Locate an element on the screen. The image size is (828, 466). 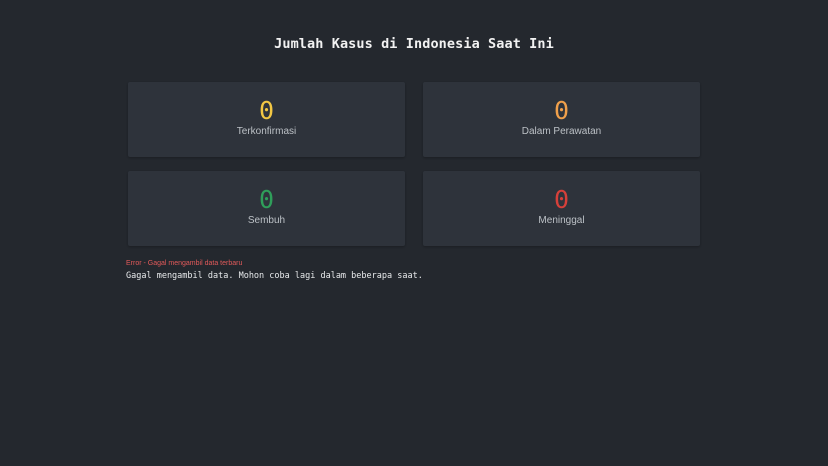
stat-label-treated: Dalam Perawatan is located at coordinates (561, 131).